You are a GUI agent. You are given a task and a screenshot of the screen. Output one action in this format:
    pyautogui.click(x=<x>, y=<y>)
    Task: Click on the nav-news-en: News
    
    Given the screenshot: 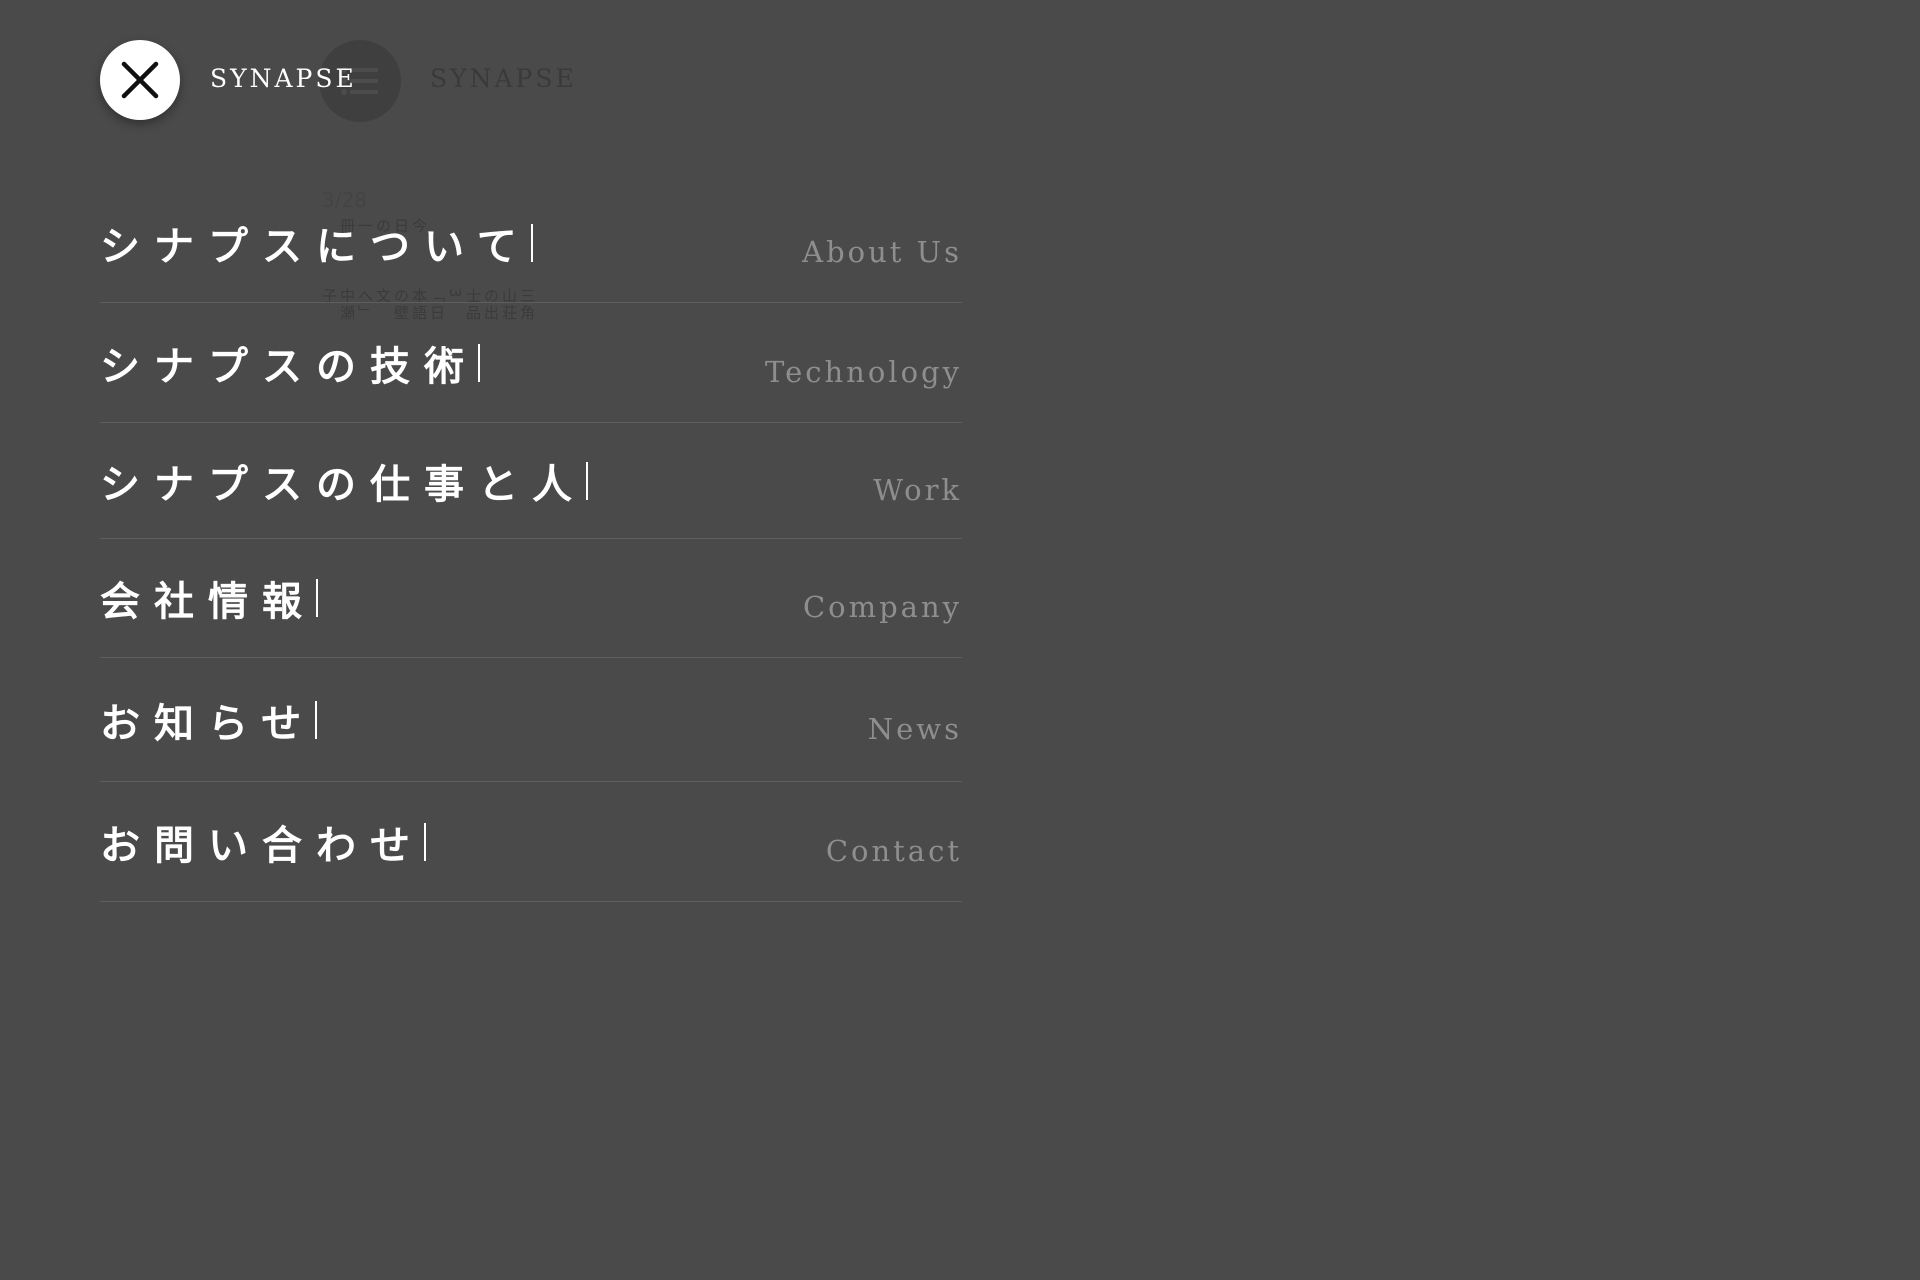 What is the action you would take?
    pyautogui.click(x=914, y=728)
    